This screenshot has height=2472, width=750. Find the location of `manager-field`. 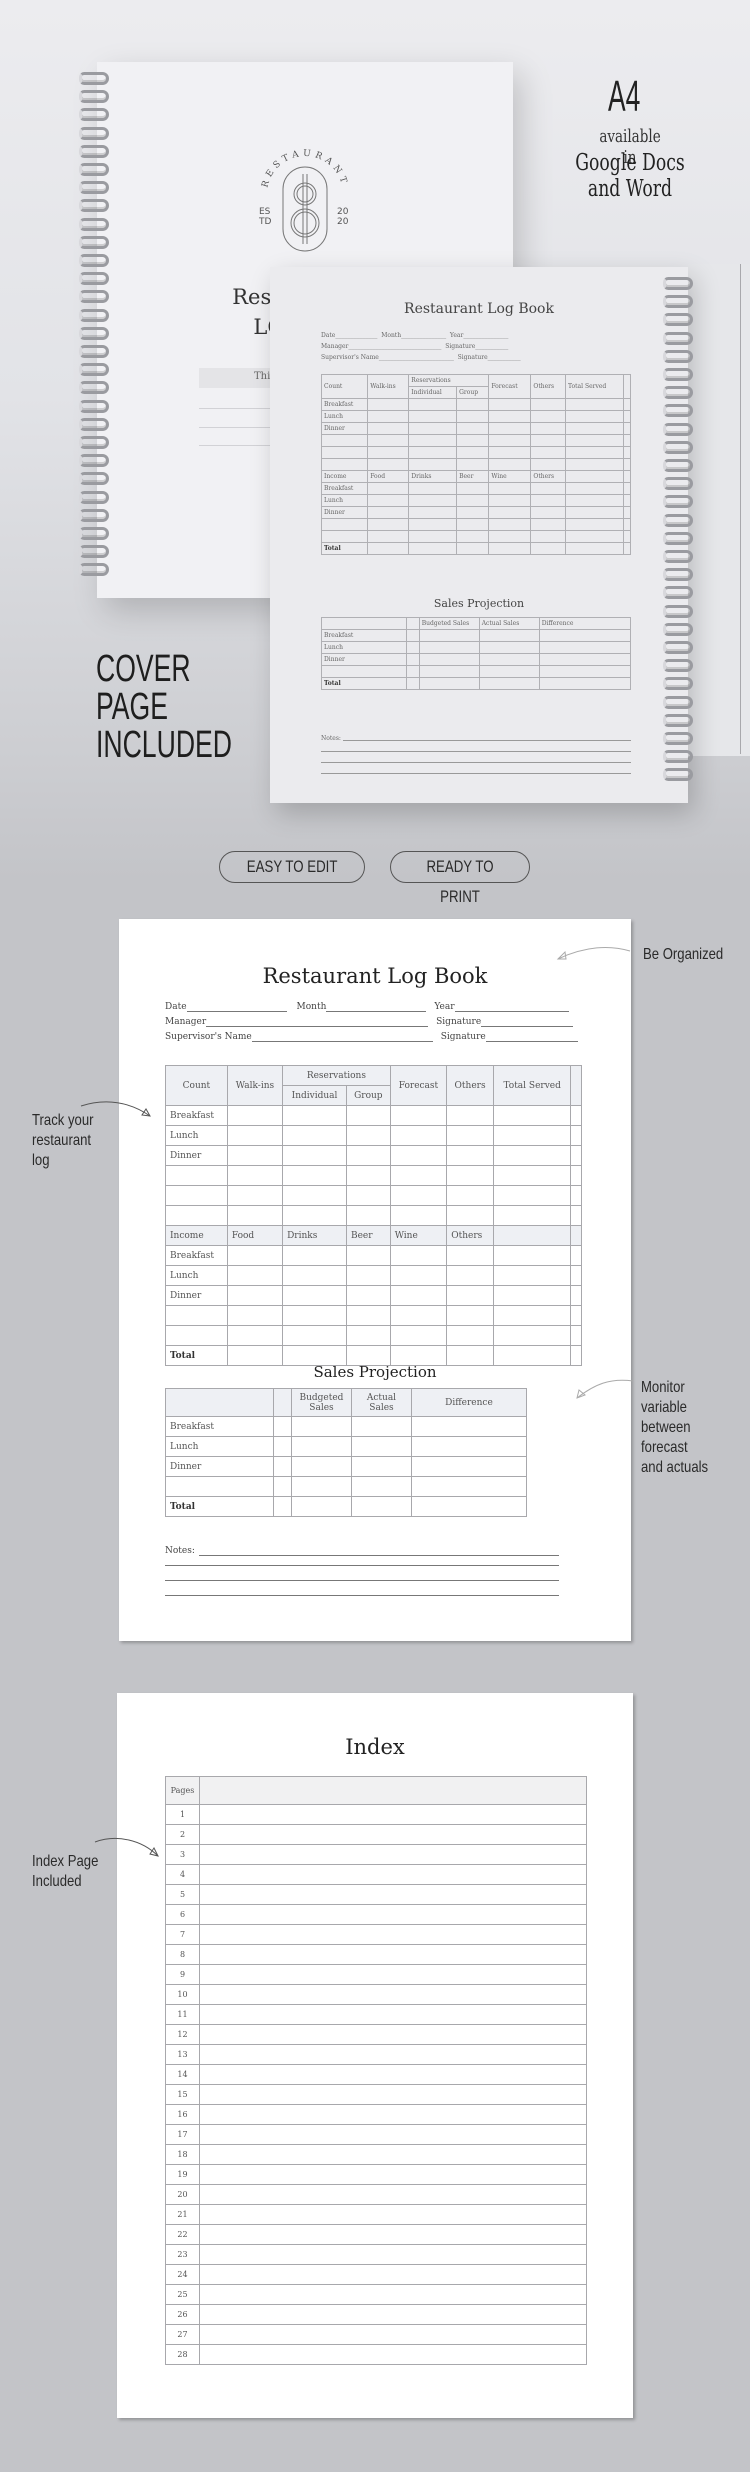

manager-field is located at coordinates (317, 1022).